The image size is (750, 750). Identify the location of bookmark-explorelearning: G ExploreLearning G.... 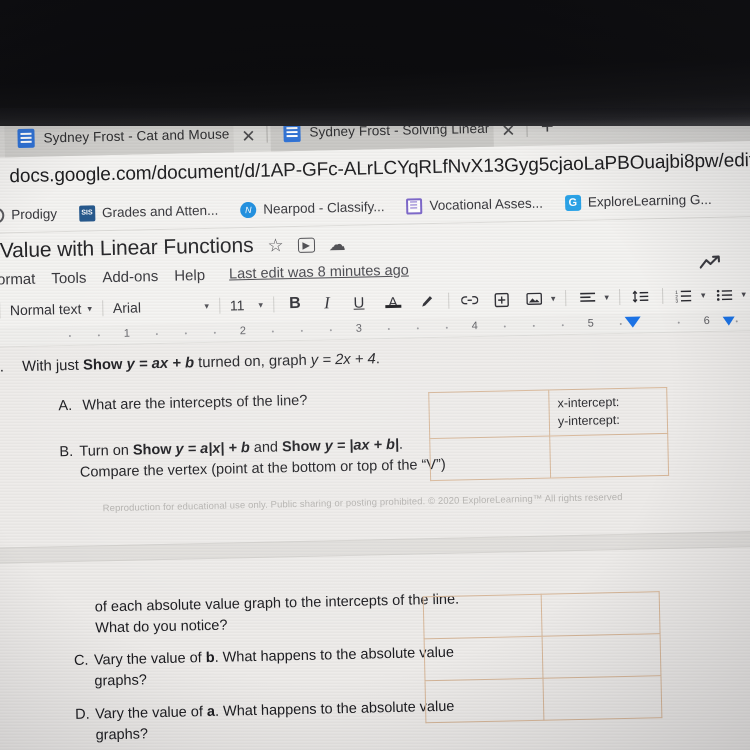
(638, 201).